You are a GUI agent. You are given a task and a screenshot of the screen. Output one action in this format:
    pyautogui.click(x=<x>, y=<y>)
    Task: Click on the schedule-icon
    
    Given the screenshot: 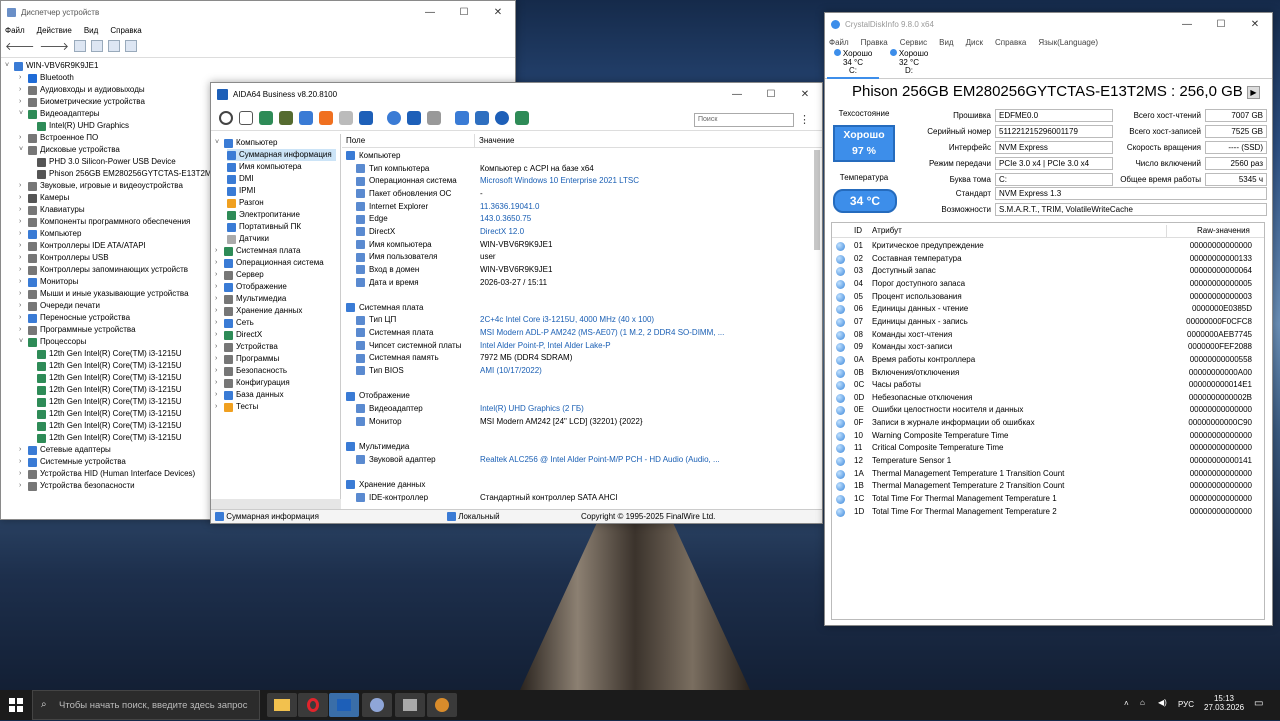 What is the action you would take?
    pyautogui.click(x=434, y=117)
    